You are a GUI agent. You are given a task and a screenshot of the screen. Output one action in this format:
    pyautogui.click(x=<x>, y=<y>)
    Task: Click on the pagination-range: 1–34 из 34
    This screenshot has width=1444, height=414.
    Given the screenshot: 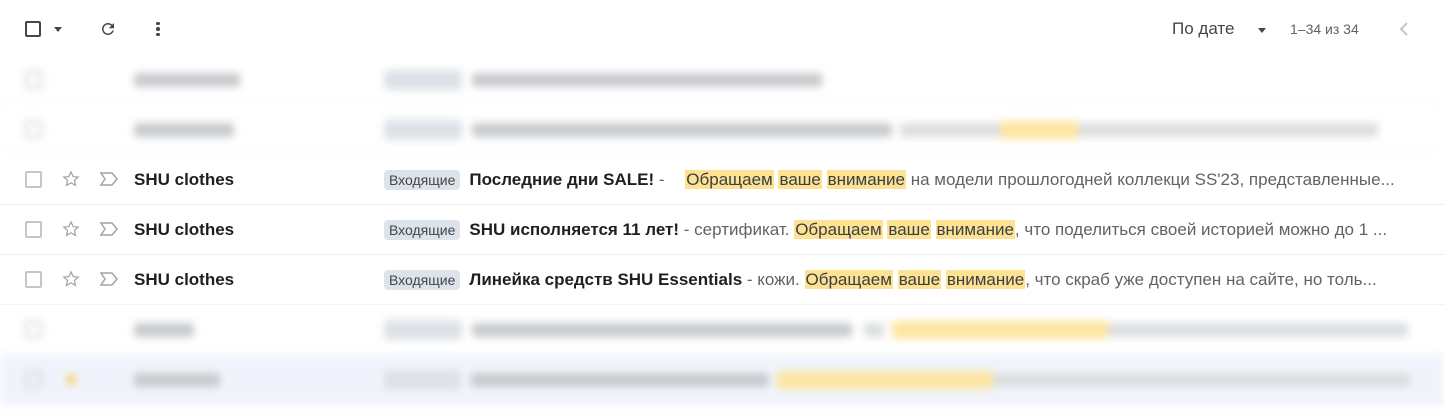 What is the action you would take?
    pyautogui.click(x=1324, y=29)
    